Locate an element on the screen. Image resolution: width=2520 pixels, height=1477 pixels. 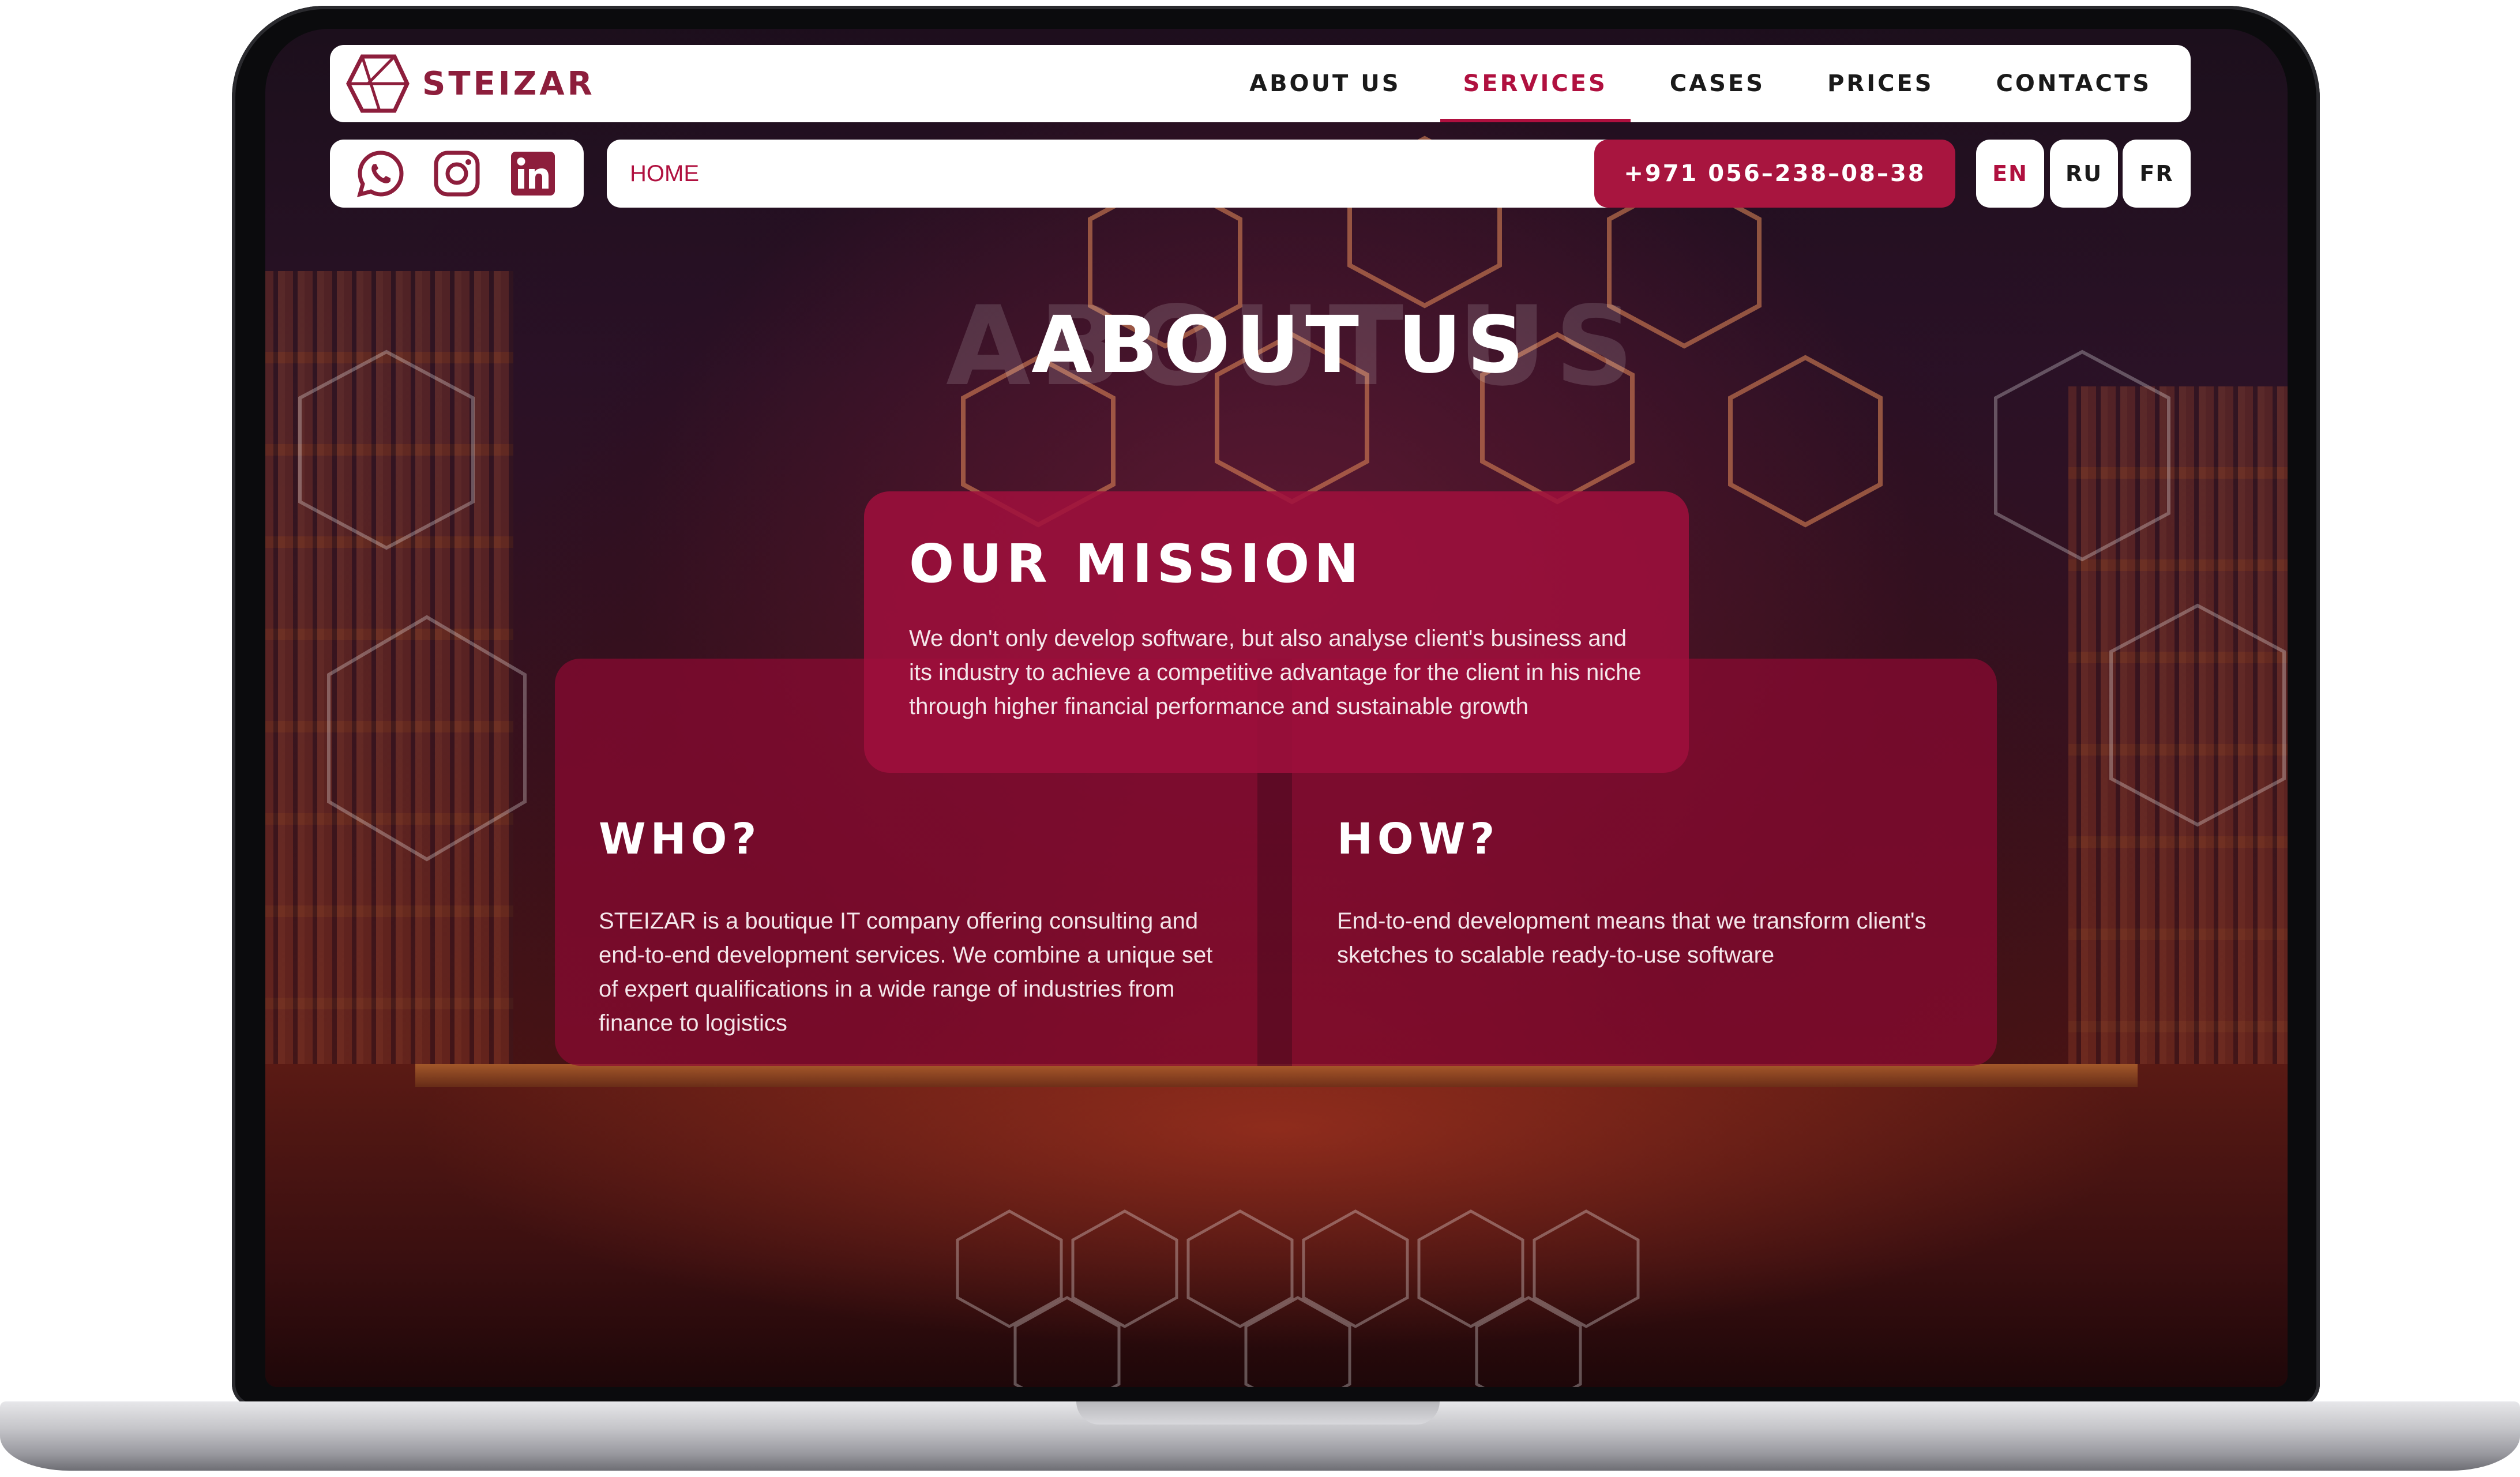
who-title: WHO? is located at coordinates (680, 839).